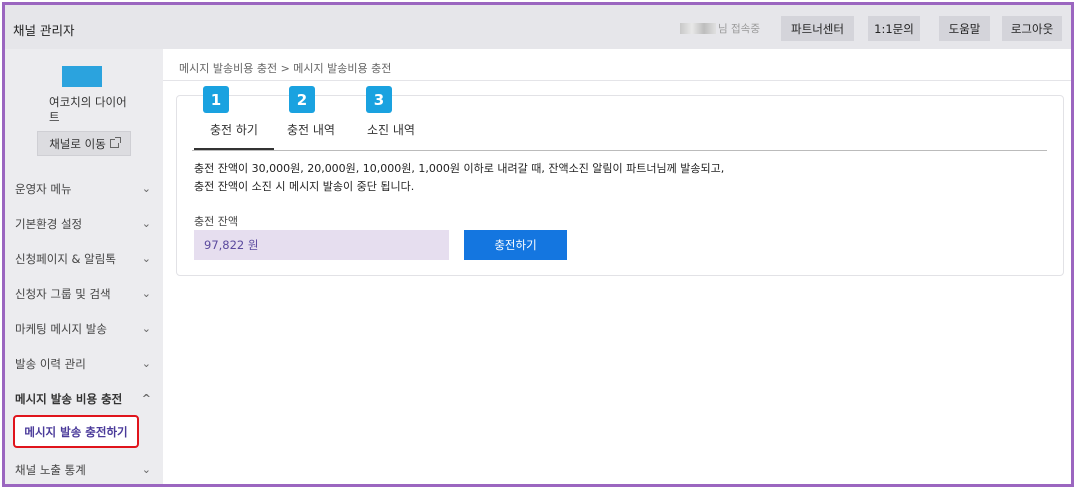 Image resolution: width=1076 pixels, height=489 pixels. What do you see at coordinates (82, 76) in the screenshot?
I see `channel-logo` at bounding box center [82, 76].